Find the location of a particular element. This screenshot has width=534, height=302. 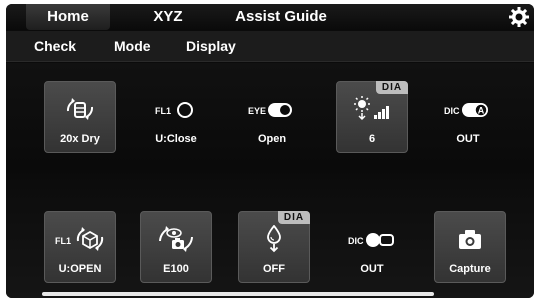

tab-assist-guide: Assist Guide is located at coordinates (281, 17).